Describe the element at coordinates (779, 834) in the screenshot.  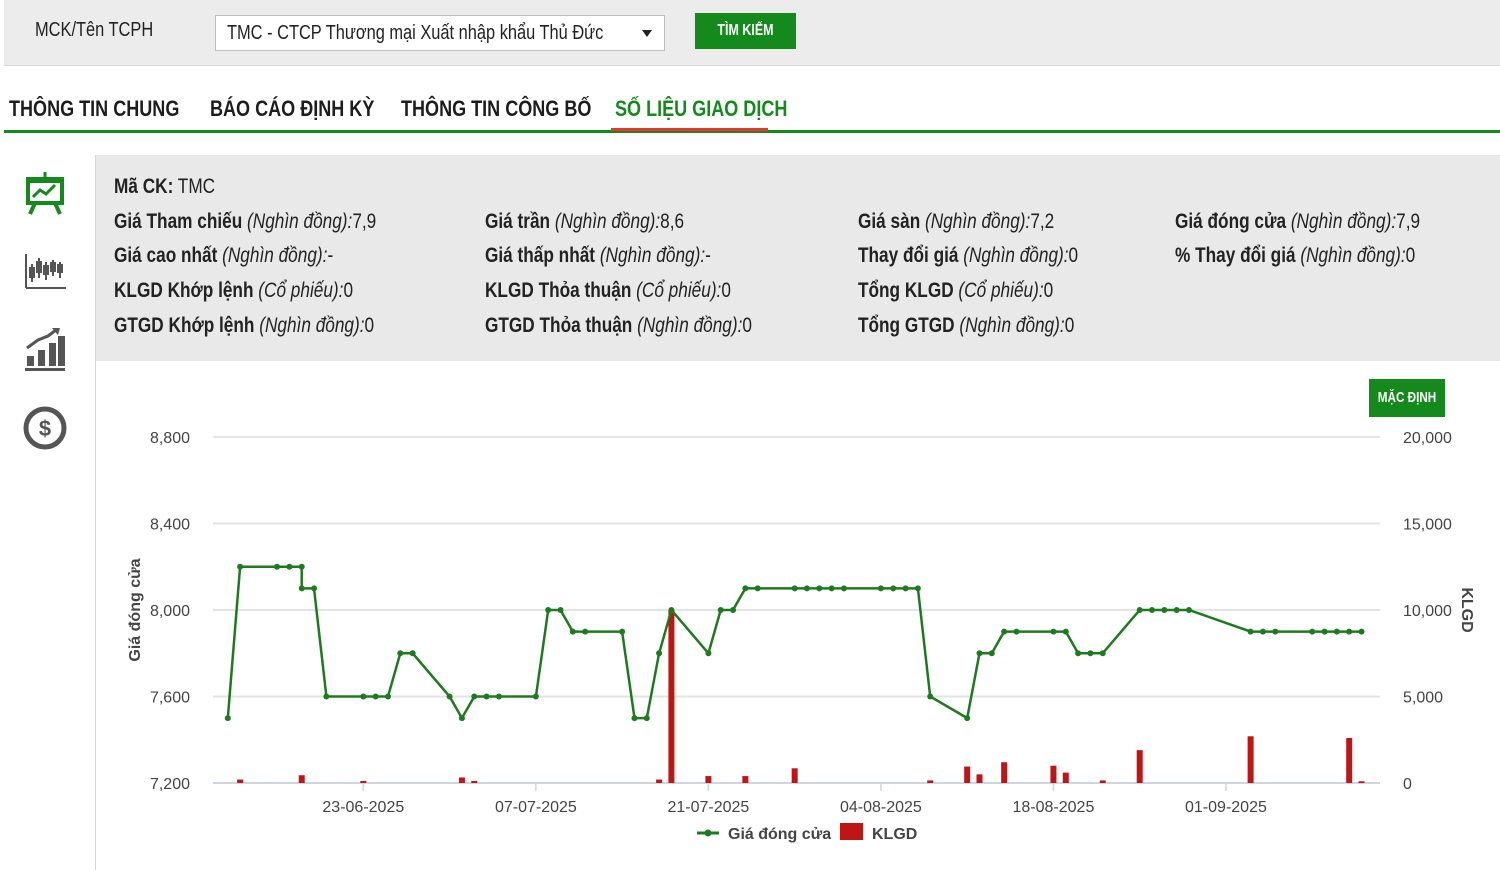
I see `legend-label-price: Giá đóng cửa` at that location.